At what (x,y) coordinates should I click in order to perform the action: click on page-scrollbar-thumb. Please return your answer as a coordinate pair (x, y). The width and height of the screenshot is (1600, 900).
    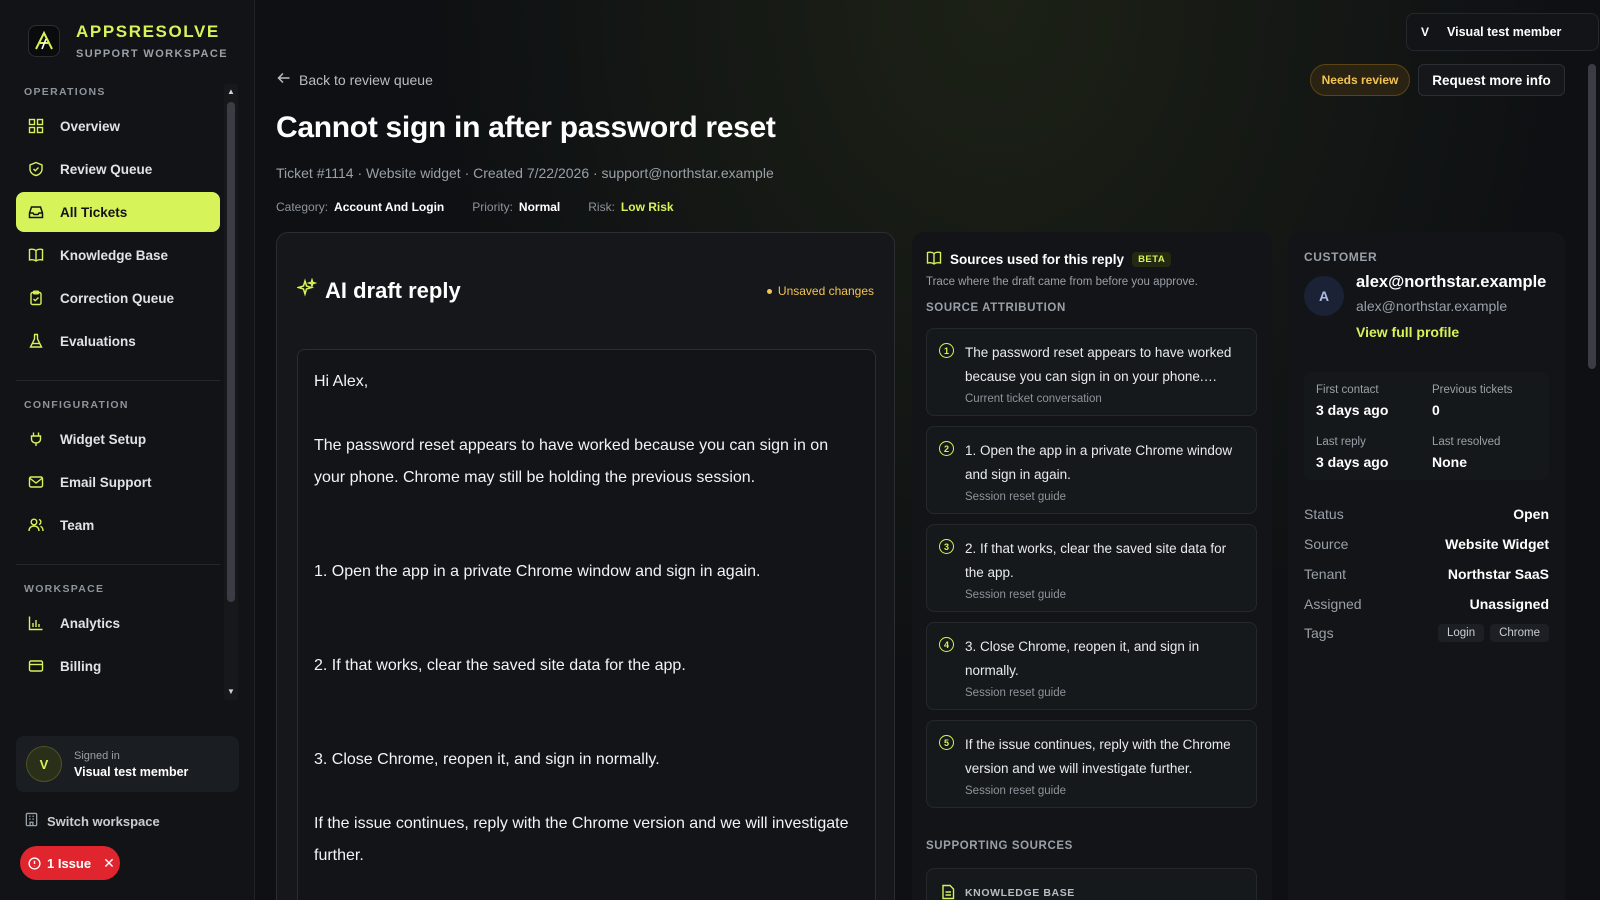
    Looking at the image, I should click on (1592, 216).